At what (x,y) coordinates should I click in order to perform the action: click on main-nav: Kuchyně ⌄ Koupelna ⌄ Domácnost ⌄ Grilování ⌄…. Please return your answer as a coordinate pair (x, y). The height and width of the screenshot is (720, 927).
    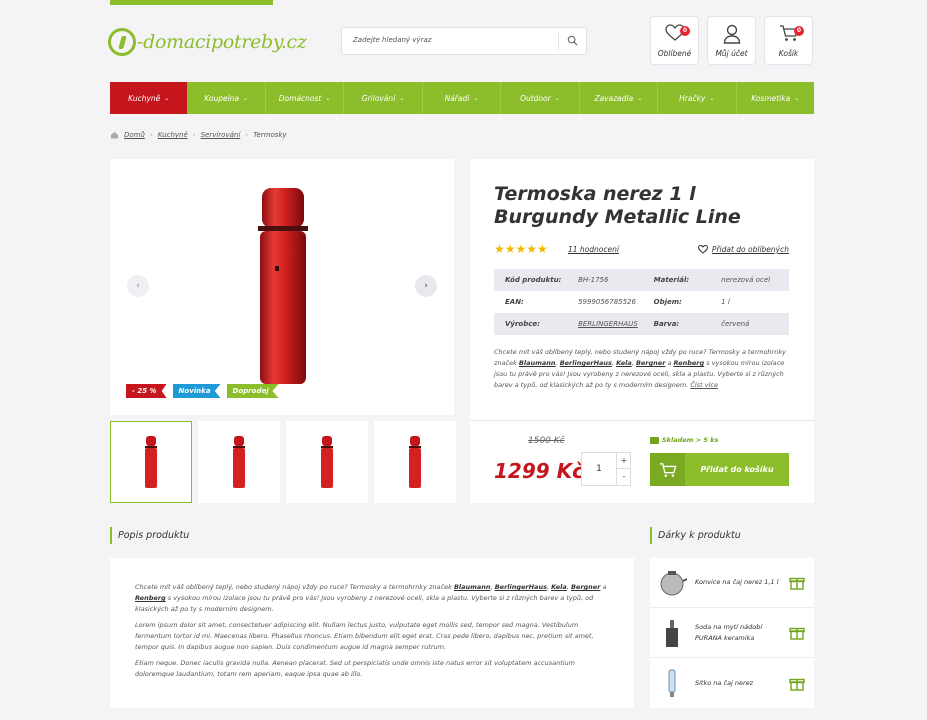
    Looking at the image, I should click on (462, 98).